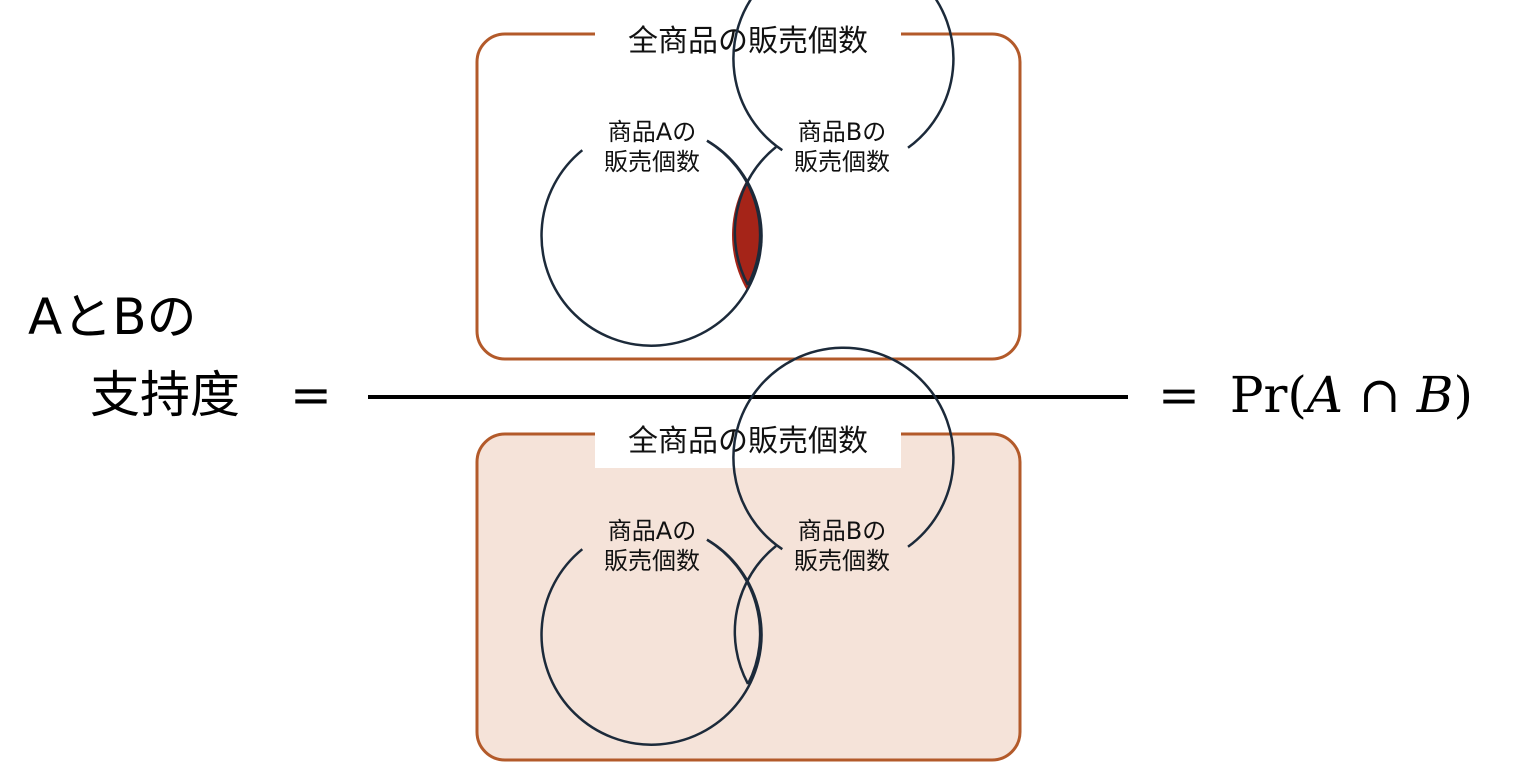 This screenshot has width=1520, height=784. What do you see at coordinates (748, 41) in the screenshot?
I see `numerator-box-title: 全商品の販売個数` at bounding box center [748, 41].